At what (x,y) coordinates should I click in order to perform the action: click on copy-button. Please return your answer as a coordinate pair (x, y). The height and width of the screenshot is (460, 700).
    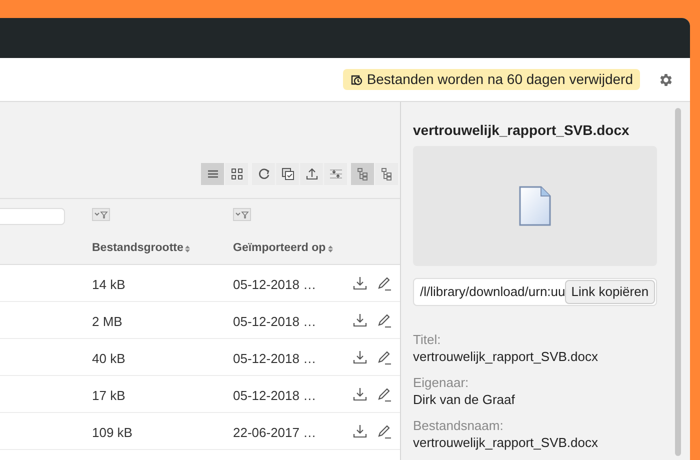
    Looking at the image, I should click on (287, 174).